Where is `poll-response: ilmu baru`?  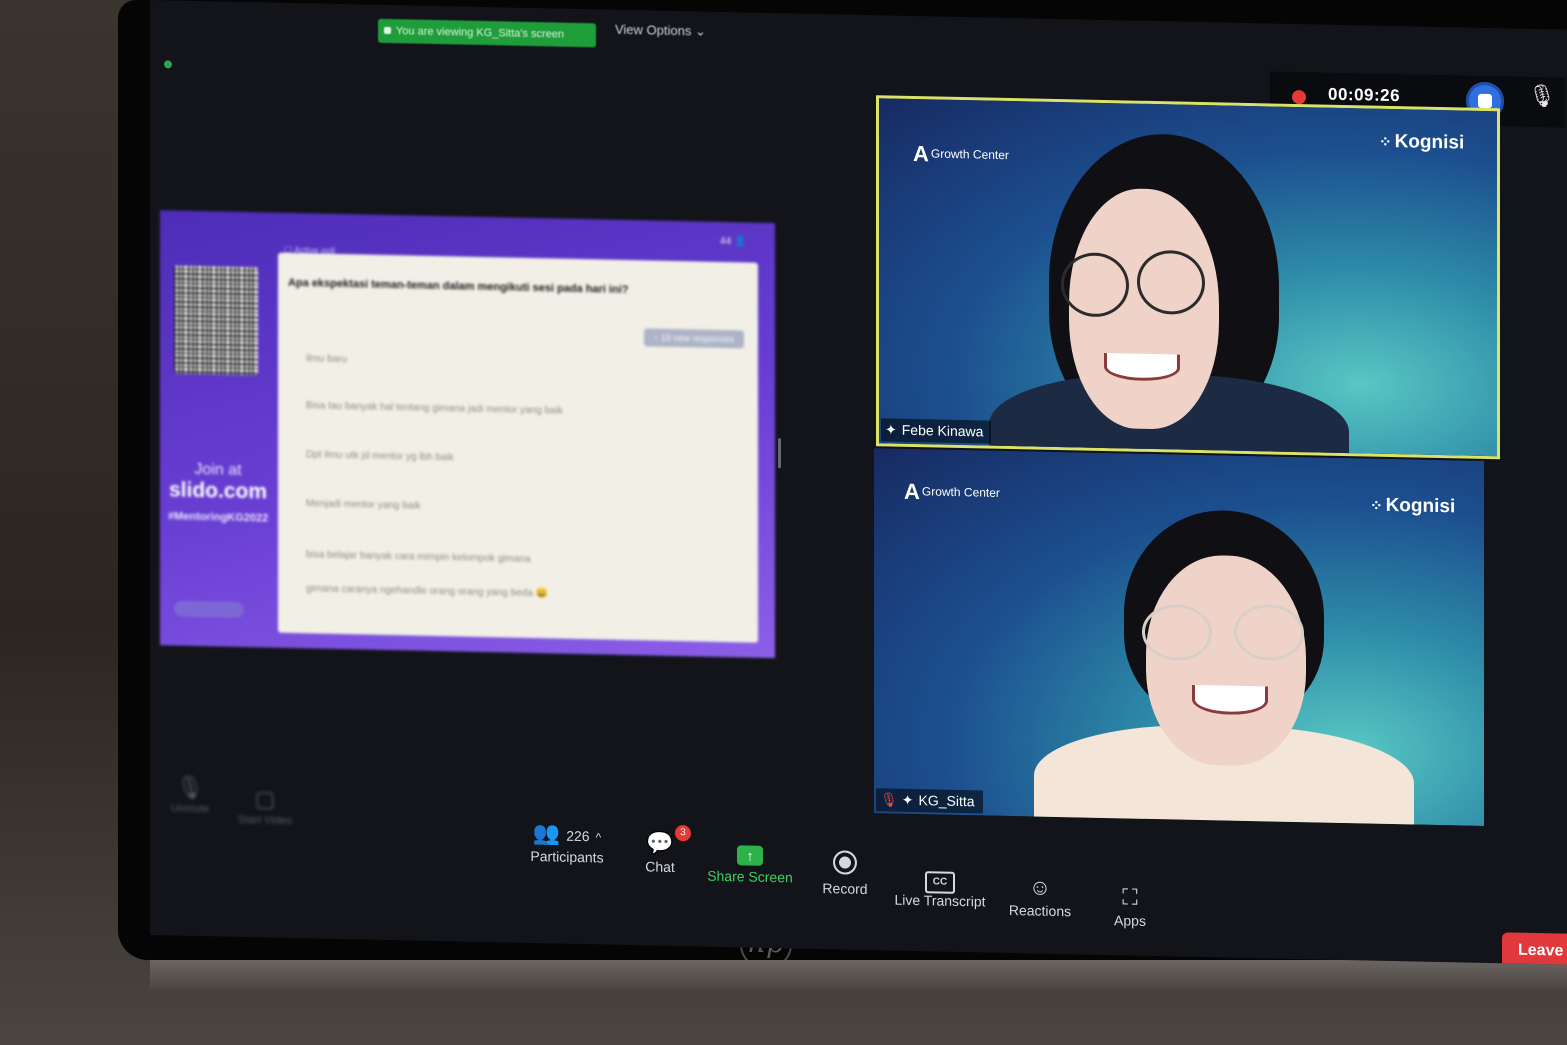 poll-response: ilmu baru is located at coordinates (327, 359).